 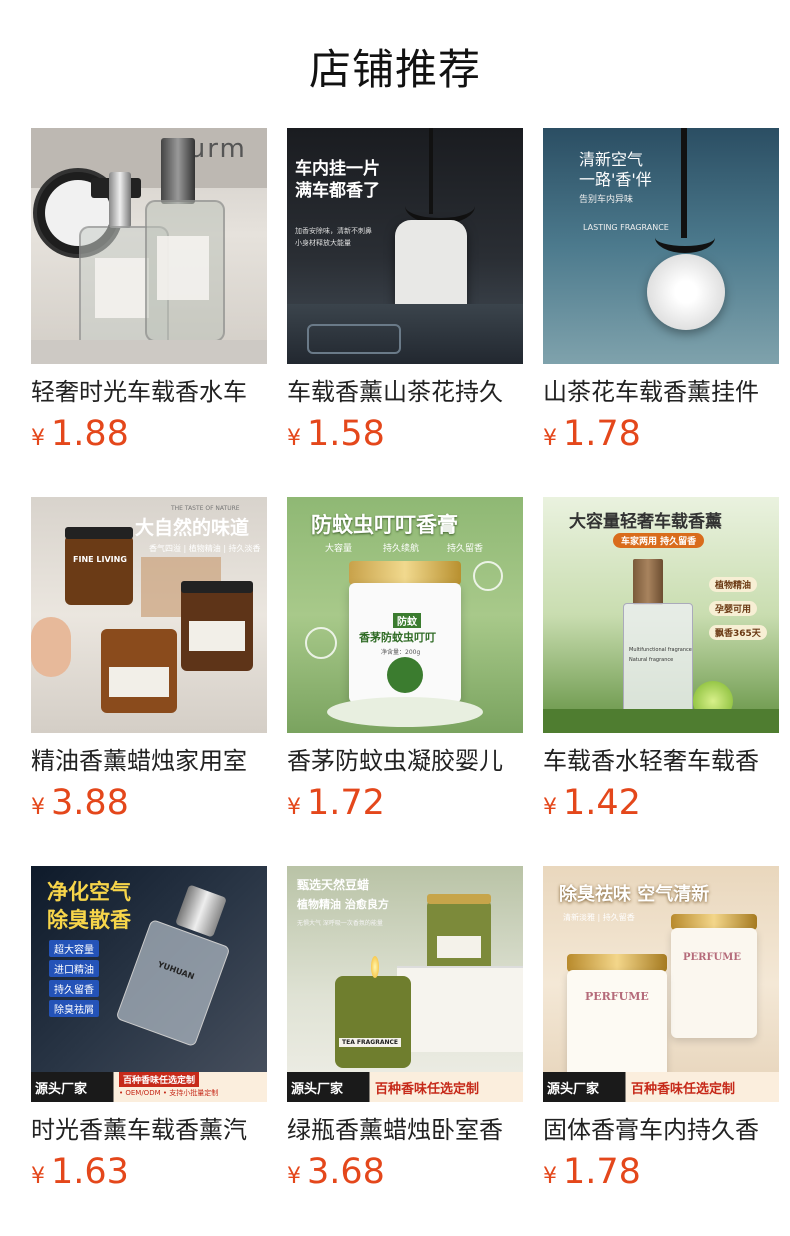 What do you see at coordinates (602, 803) in the screenshot?
I see `price-value: 1.42` at bounding box center [602, 803].